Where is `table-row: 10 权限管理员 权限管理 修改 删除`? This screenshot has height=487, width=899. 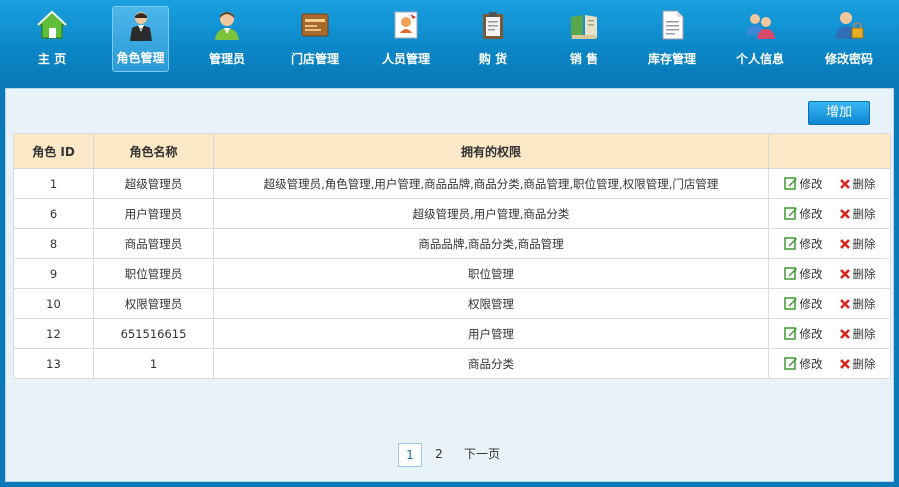
table-row: 10 权限管理员 权限管理 修改 删除 is located at coordinates (452, 303).